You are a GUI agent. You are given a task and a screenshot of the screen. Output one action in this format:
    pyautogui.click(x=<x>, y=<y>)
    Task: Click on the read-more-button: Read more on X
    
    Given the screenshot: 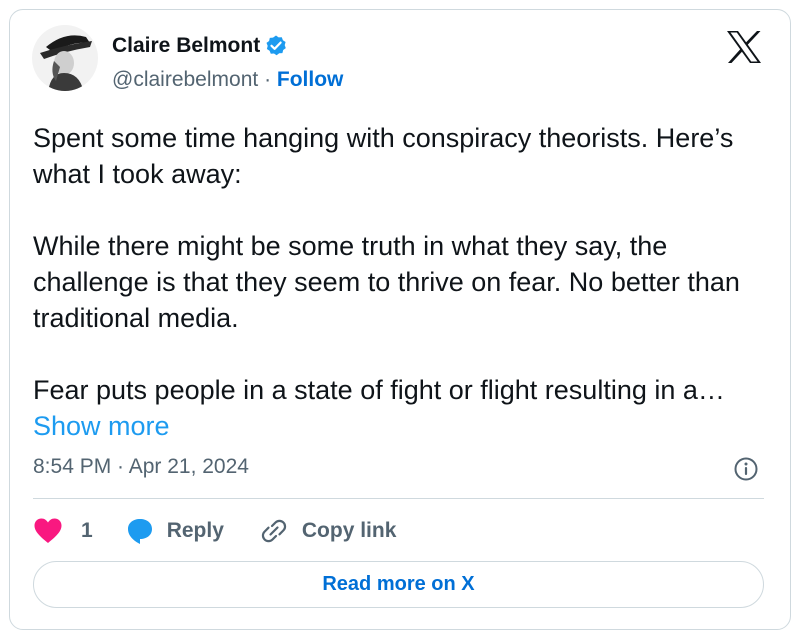 What is the action you would take?
    pyautogui.click(x=398, y=584)
    